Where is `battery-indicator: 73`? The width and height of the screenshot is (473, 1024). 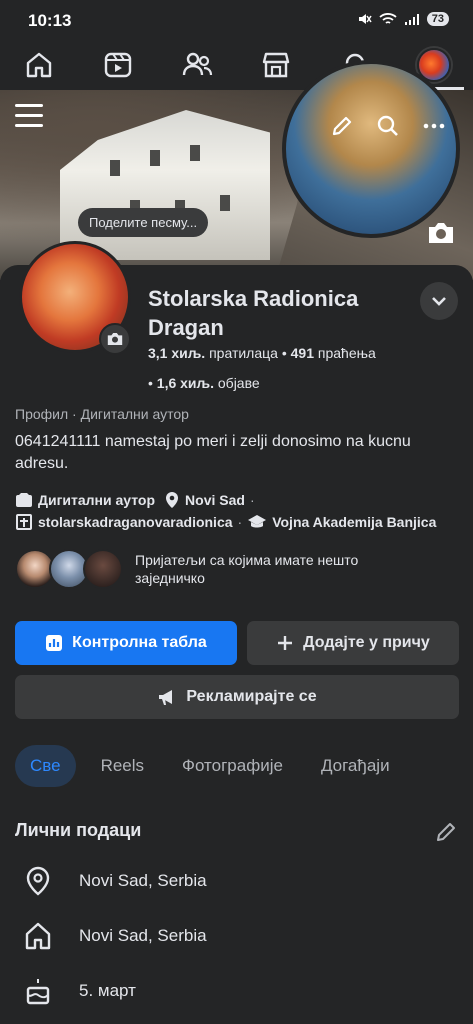 battery-indicator: 73 is located at coordinates (437, 19).